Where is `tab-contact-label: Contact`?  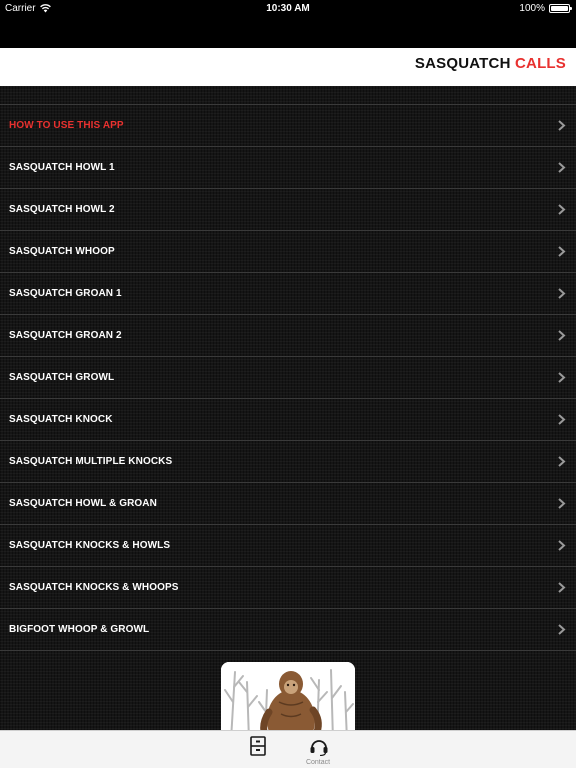
tab-contact-label: Contact is located at coordinates (318, 762).